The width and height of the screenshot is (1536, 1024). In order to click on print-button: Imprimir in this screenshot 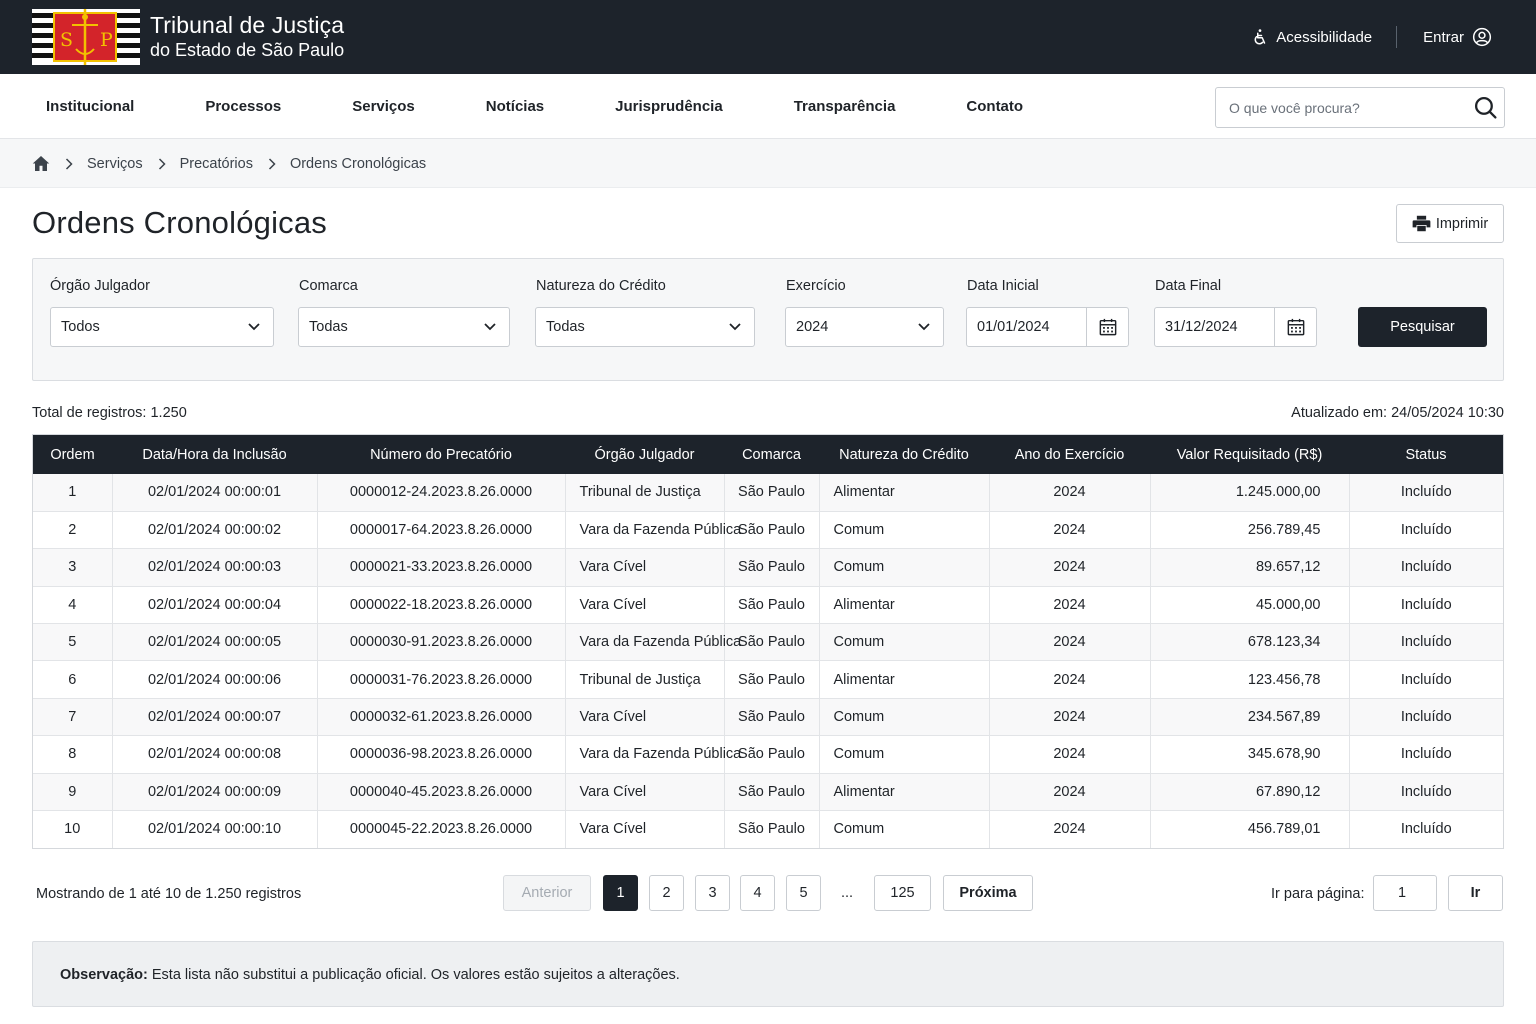, I will do `click(1450, 223)`.